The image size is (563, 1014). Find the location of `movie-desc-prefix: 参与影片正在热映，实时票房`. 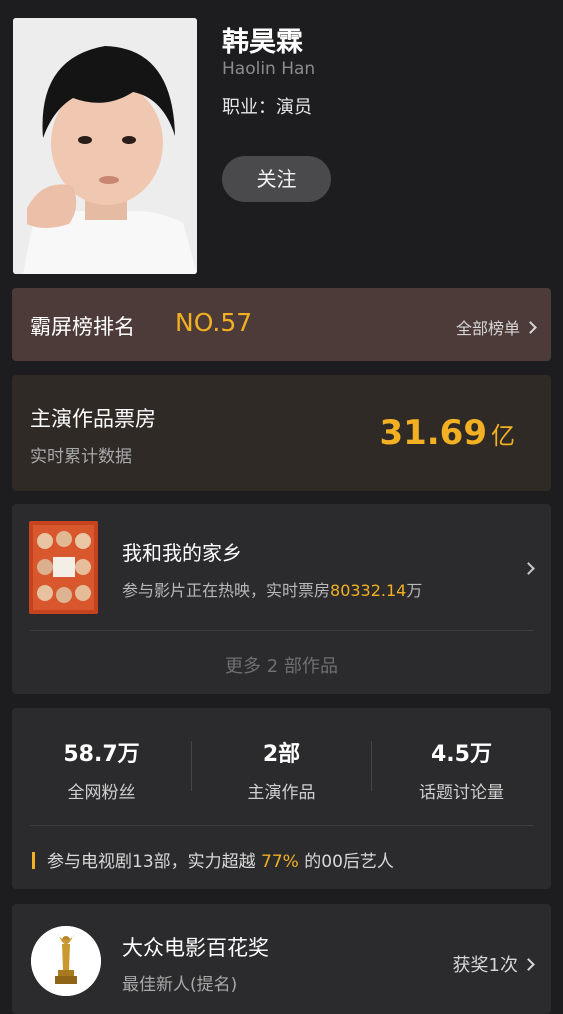

movie-desc-prefix: 参与影片正在热映，实时票房 is located at coordinates (226, 590).